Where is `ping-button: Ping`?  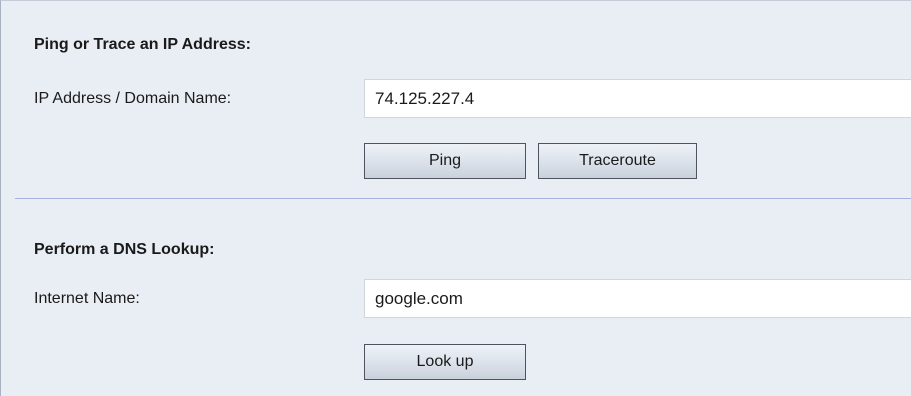 ping-button: Ping is located at coordinates (445, 161).